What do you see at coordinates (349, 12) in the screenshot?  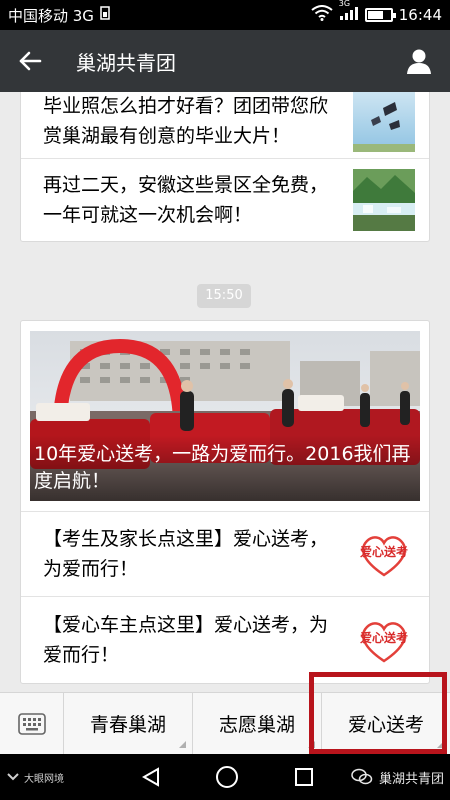 I see `signal-icon: 3G` at bounding box center [349, 12].